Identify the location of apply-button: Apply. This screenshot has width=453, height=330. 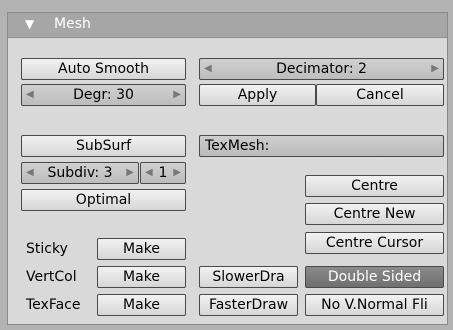
(257, 95).